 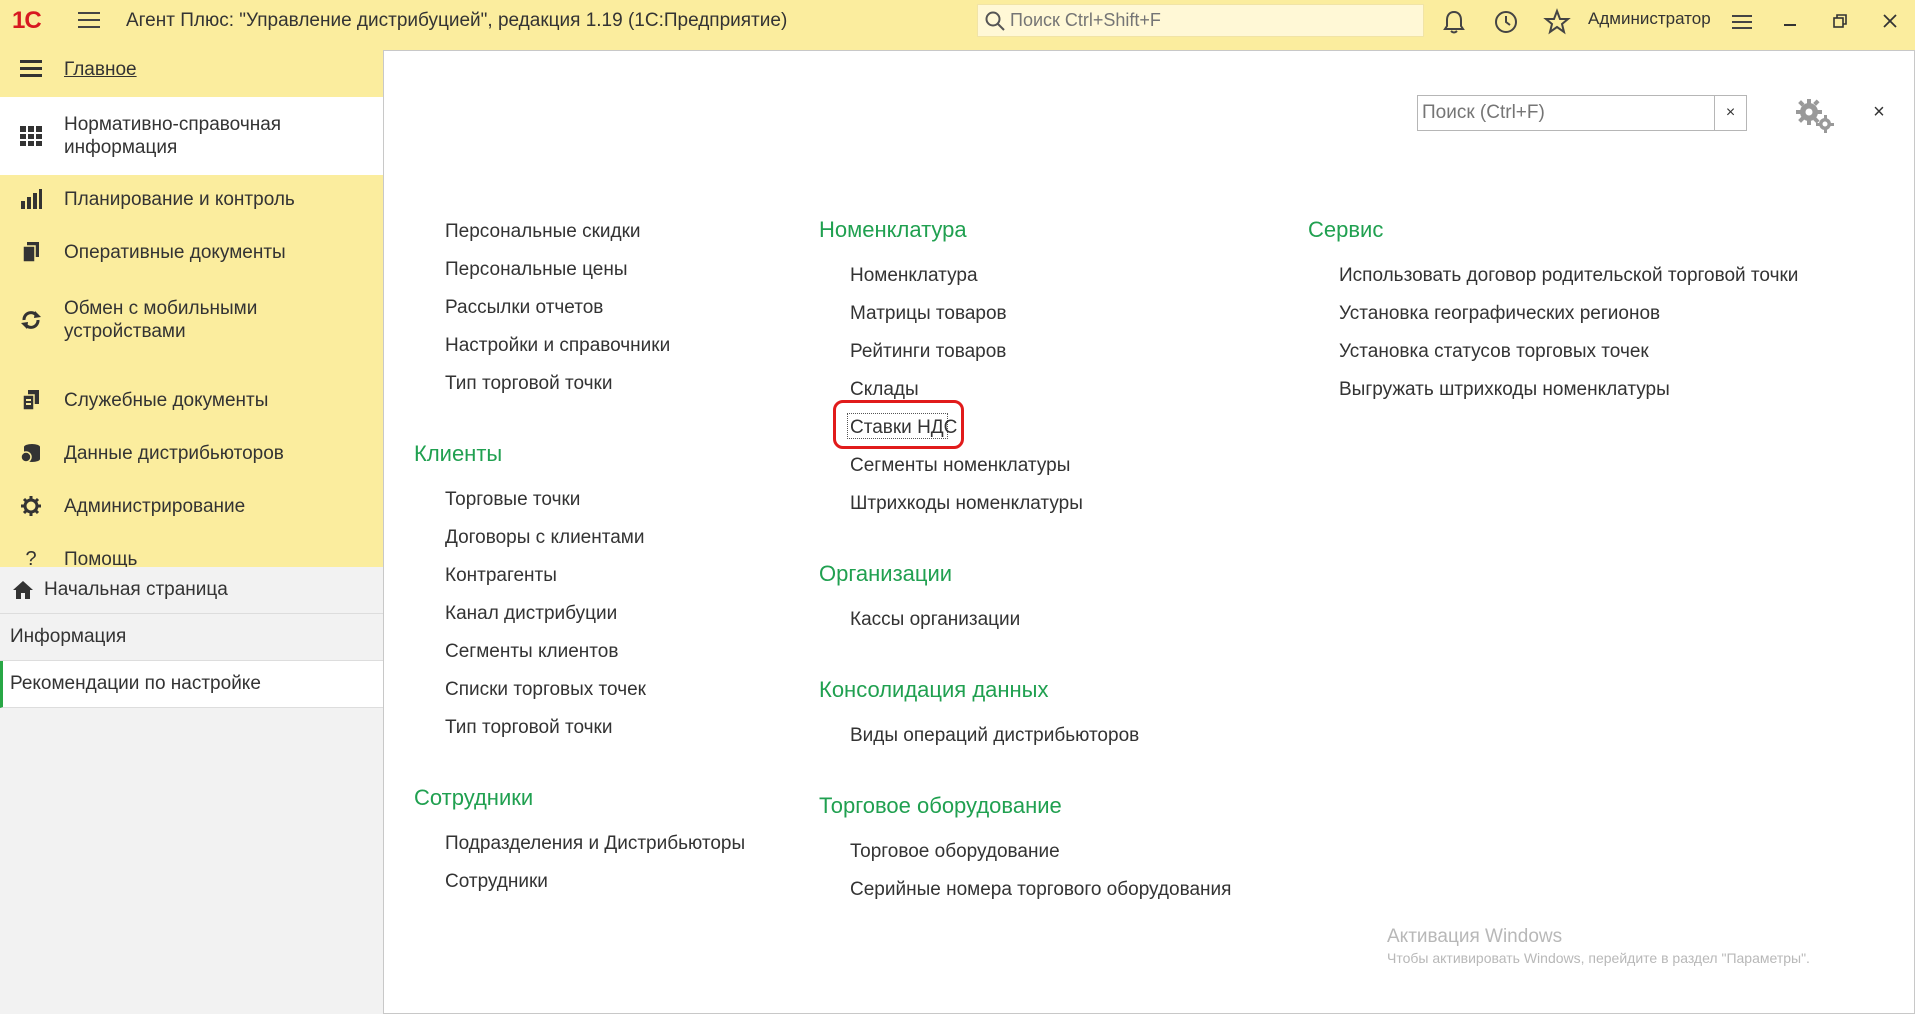 What do you see at coordinates (1454, 22) in the screenshot?
I see `bell-icon` at bounding box center [1454, 22].